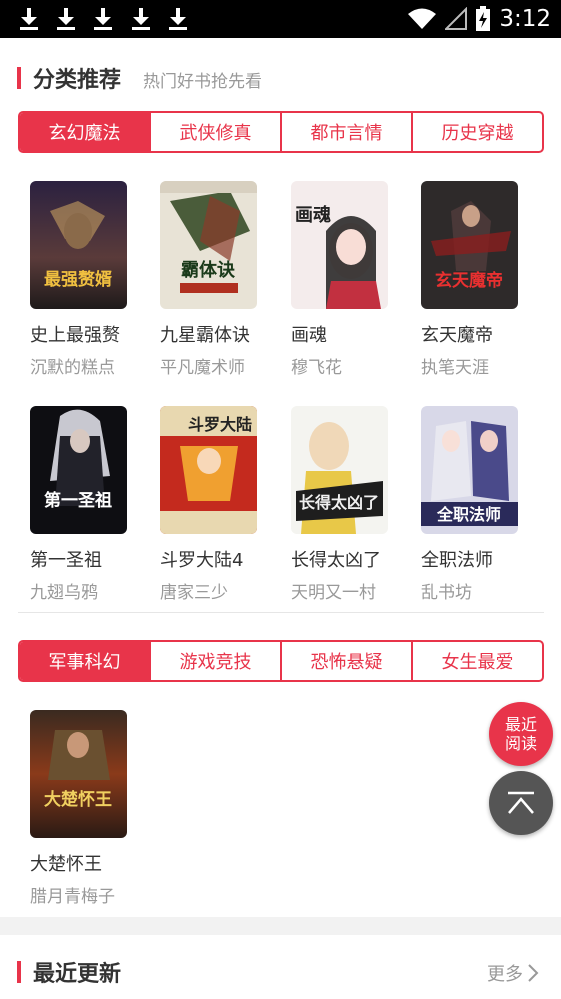  I want to click on book-title: 史上最强赘, so click(90, 334).